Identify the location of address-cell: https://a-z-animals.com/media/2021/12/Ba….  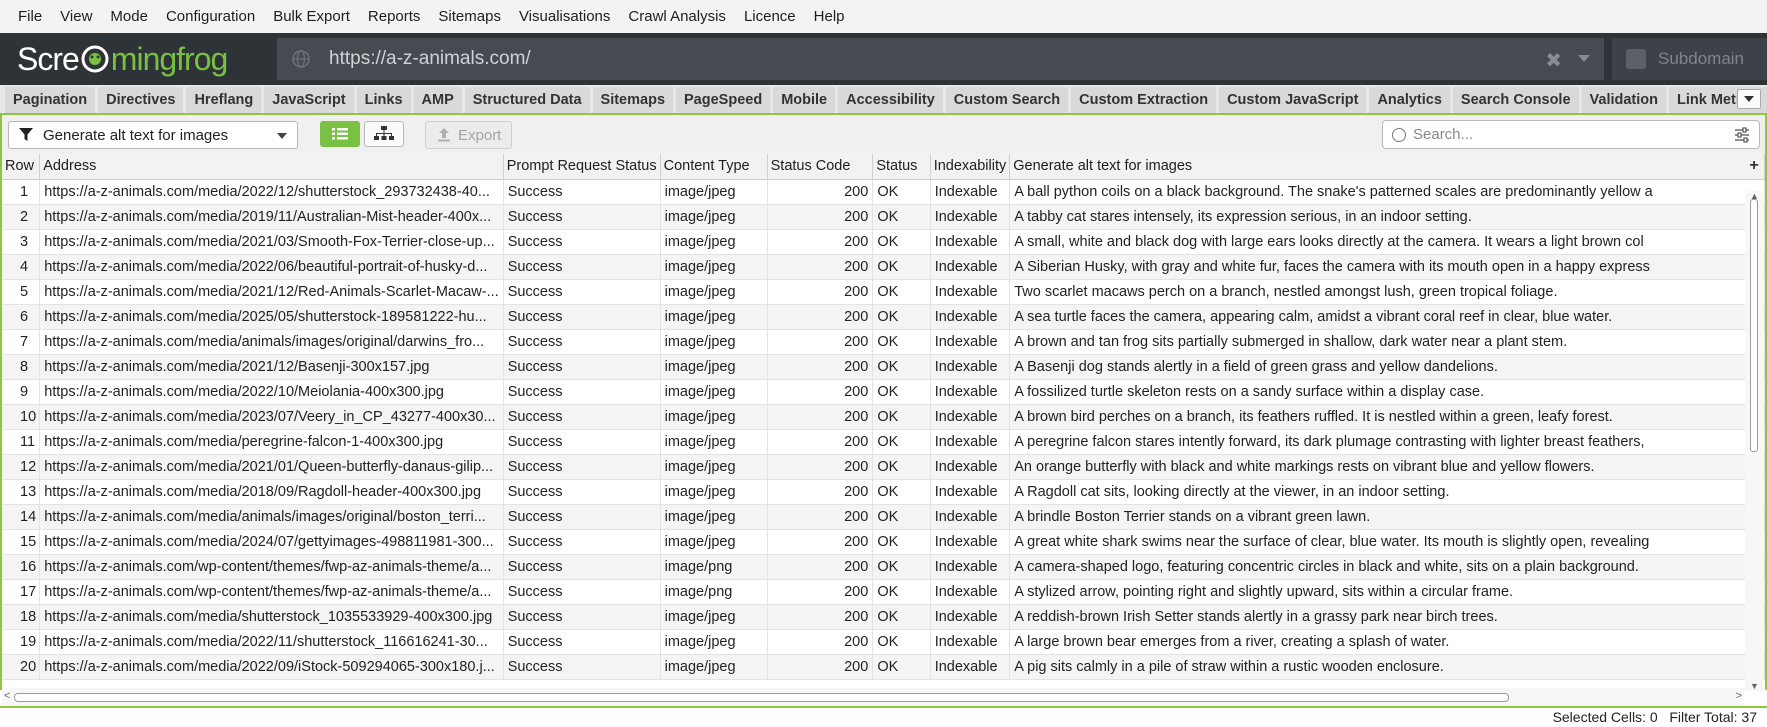
(271, 367).